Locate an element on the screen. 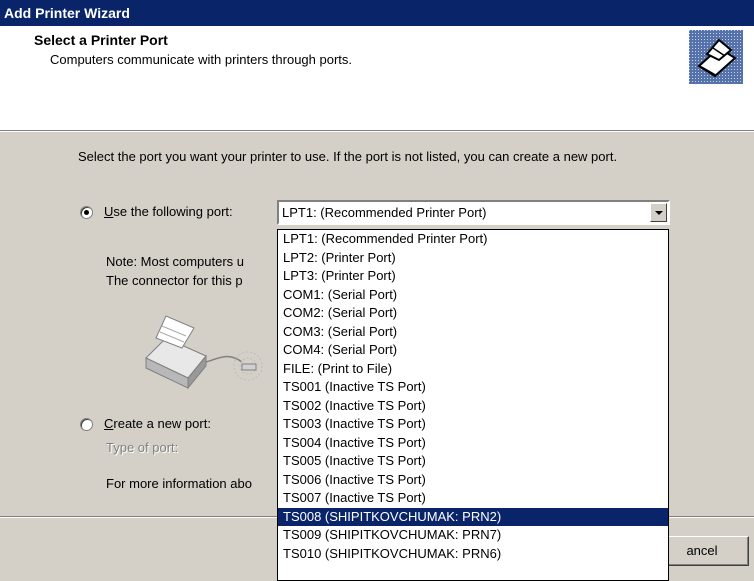  cancel-button-label: ancel is located at coordinates (702, 550).